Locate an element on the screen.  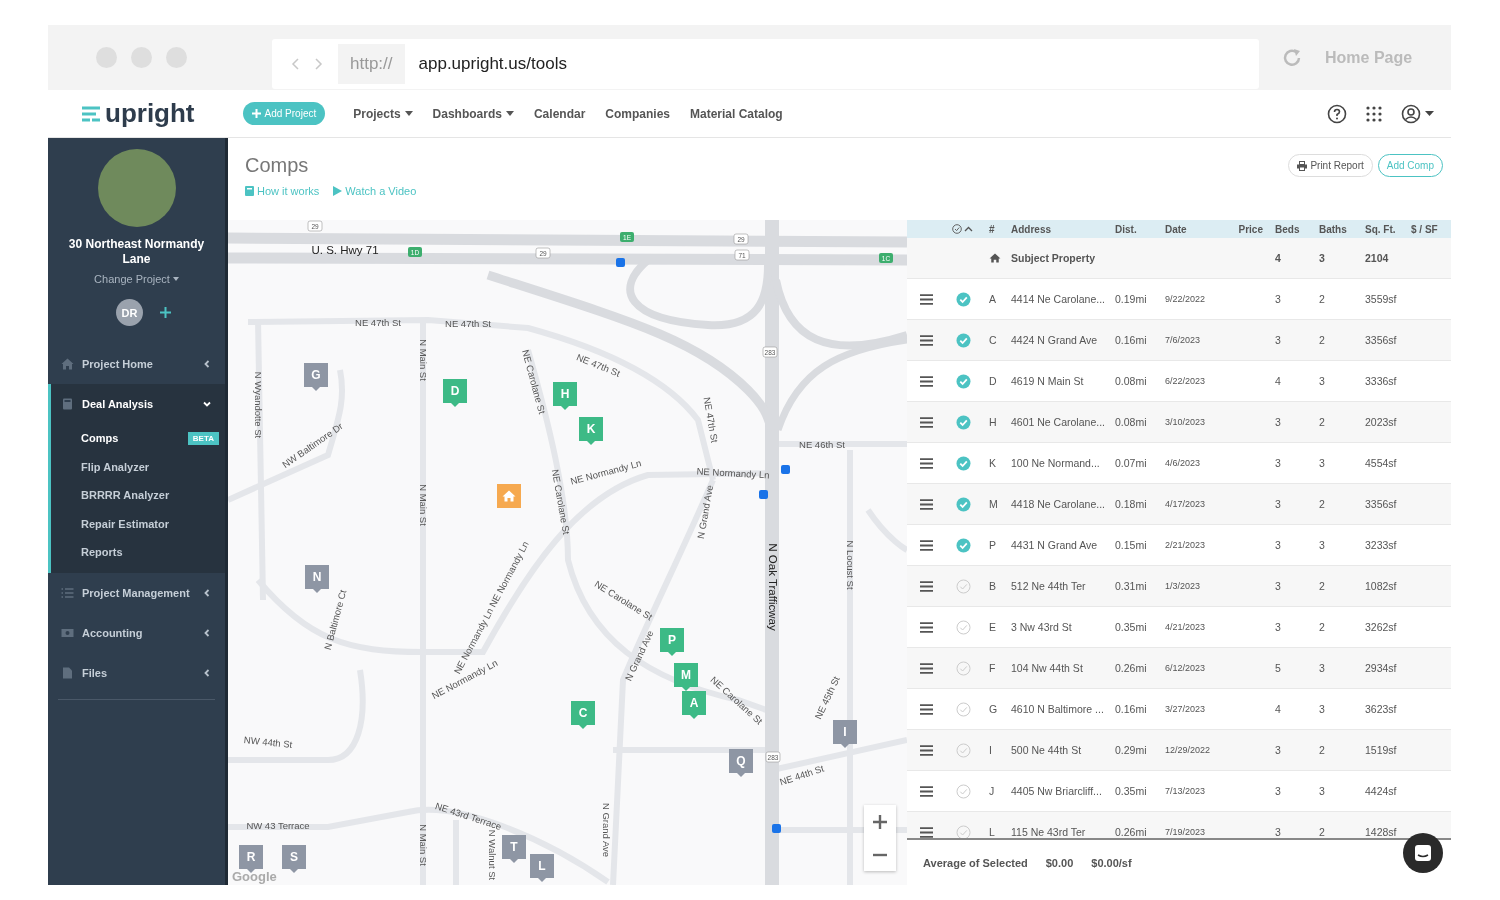
money-icon is located at coordinates (67, 632).